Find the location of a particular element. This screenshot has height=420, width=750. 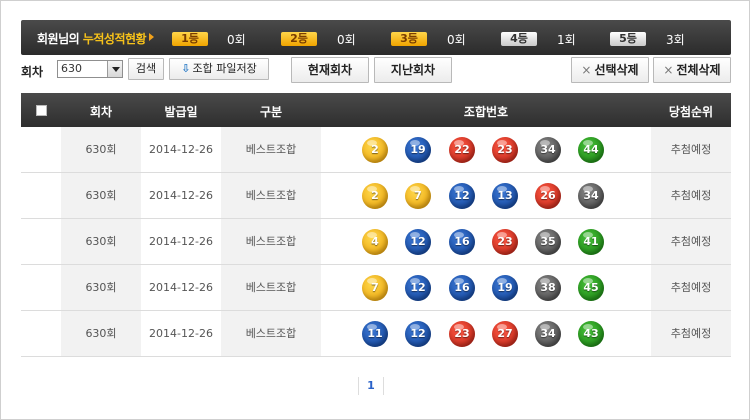

lotto-ball: 45 is located at coordinates (591, 288).